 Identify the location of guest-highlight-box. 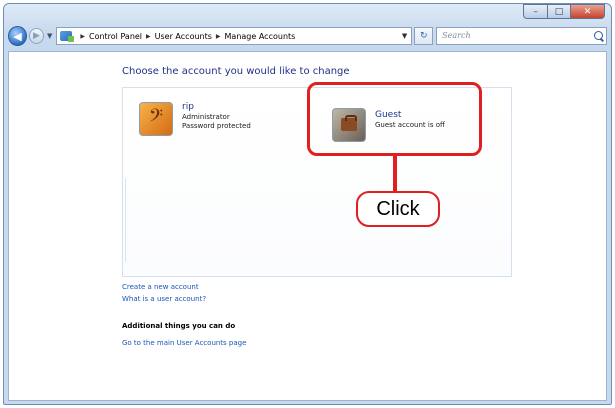
(394, 119).